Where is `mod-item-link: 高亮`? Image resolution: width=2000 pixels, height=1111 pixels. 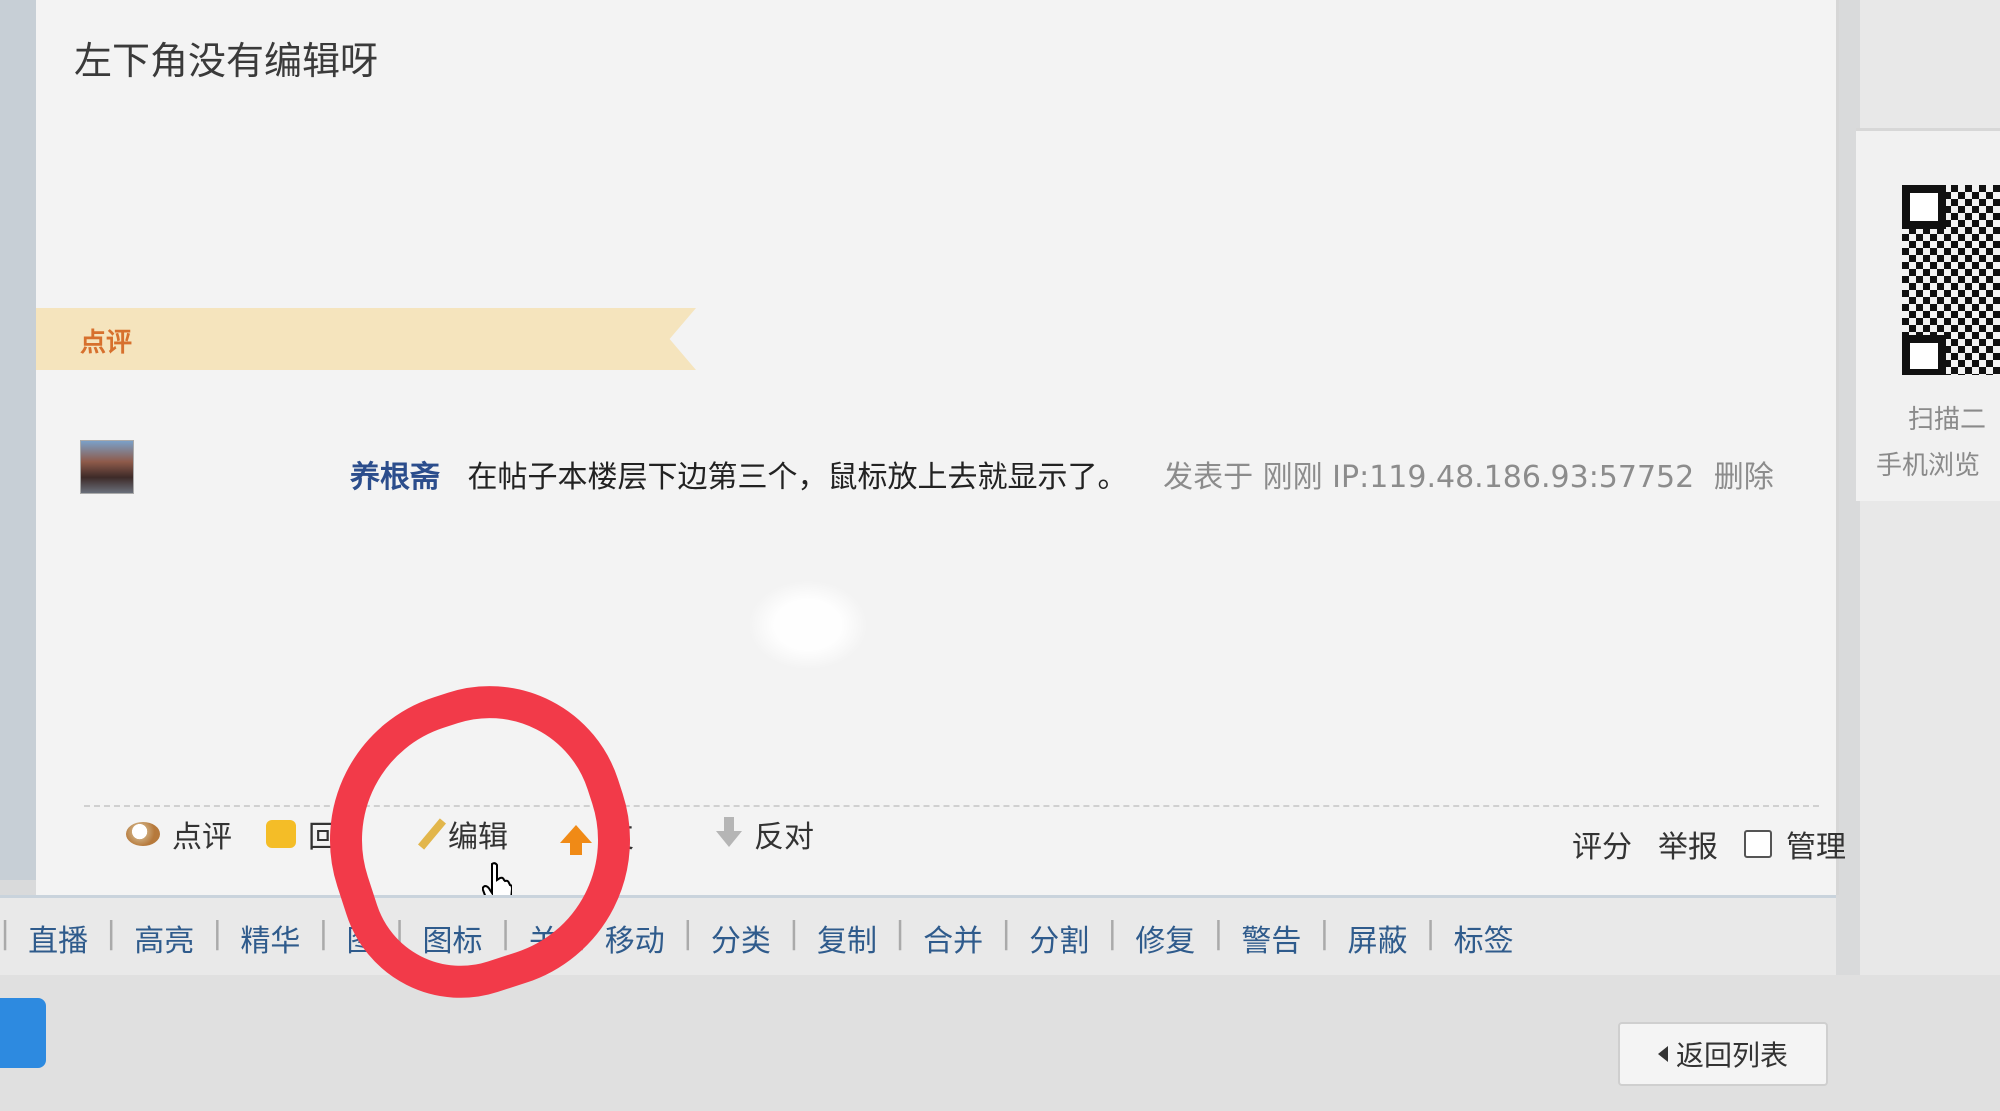
mod-item-link: 高亮 is located at coordinates (164, 938).